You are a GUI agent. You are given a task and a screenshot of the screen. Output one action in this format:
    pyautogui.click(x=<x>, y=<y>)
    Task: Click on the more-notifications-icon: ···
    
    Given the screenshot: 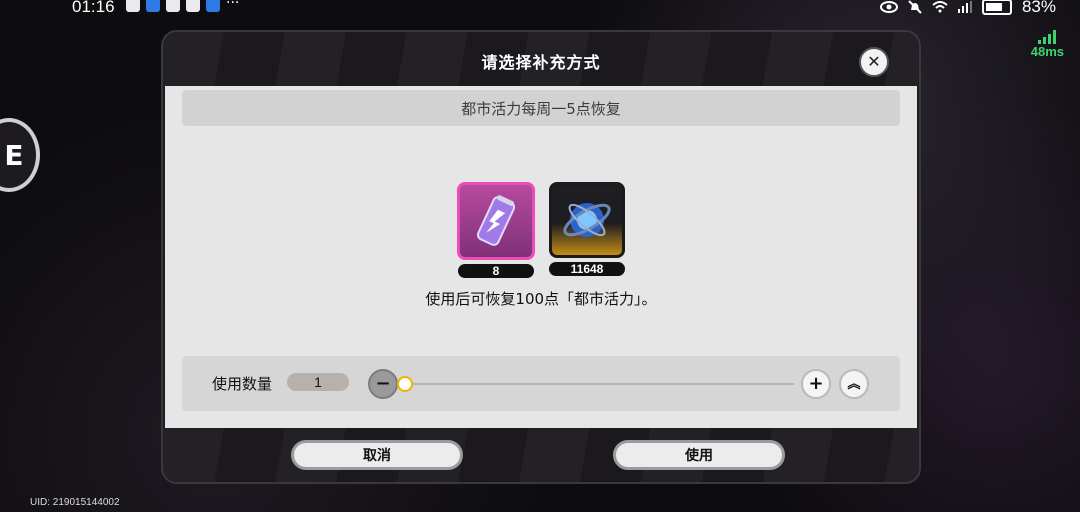 What is the action you would take?
    pyautogui.click(x=233, y=5)
    